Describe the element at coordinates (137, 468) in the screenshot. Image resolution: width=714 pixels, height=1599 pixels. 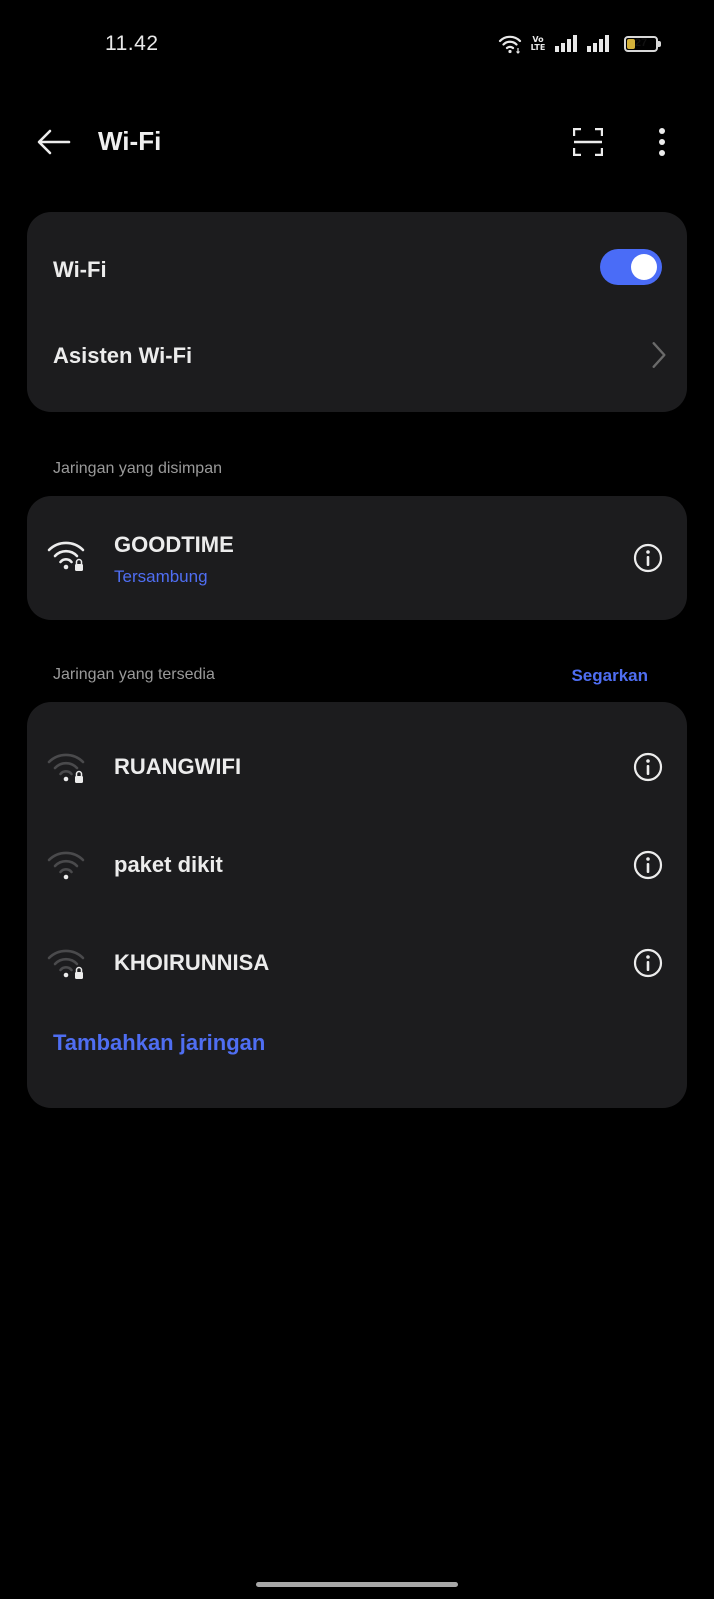
I see `saved-networks-header: Jaringan yang disimpan` at that location.